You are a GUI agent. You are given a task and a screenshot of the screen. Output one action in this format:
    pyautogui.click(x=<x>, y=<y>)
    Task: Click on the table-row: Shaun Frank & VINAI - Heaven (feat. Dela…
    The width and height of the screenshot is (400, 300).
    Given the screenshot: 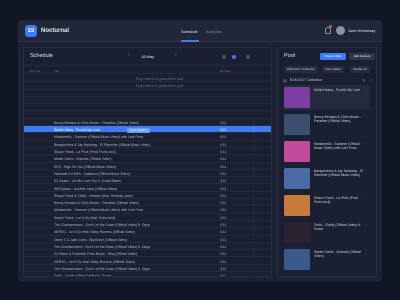 What is the action you would take?
    pyautogui.click(x=147, y=196)
    